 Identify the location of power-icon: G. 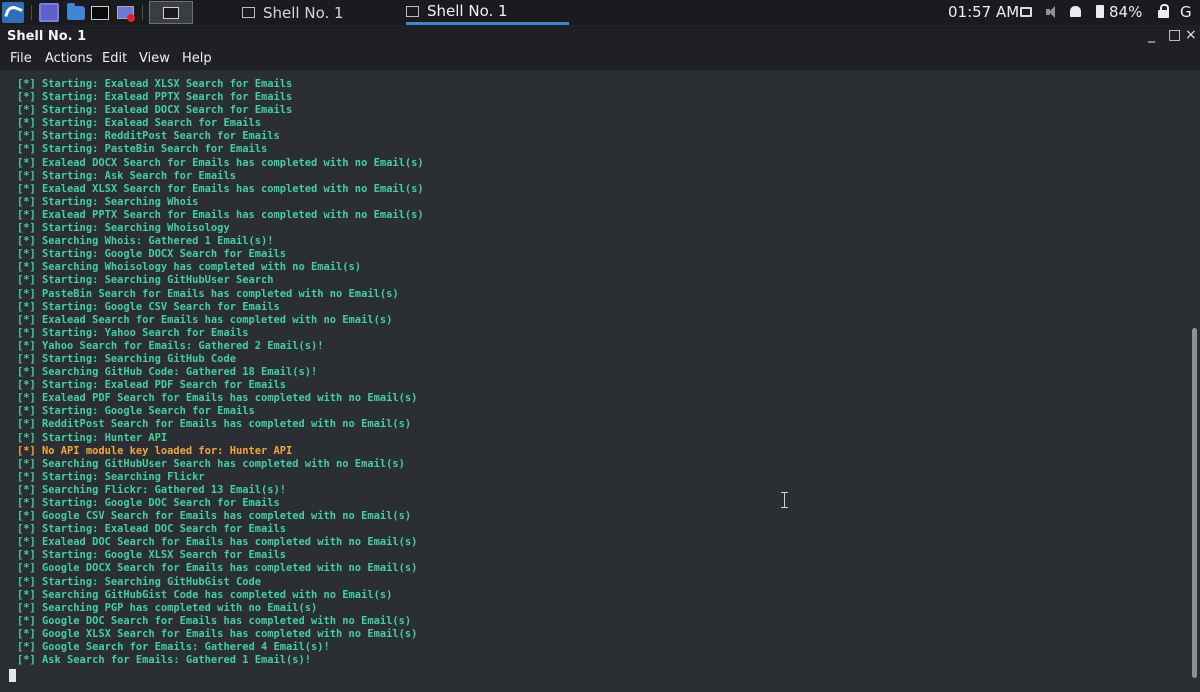
(1186, 12).